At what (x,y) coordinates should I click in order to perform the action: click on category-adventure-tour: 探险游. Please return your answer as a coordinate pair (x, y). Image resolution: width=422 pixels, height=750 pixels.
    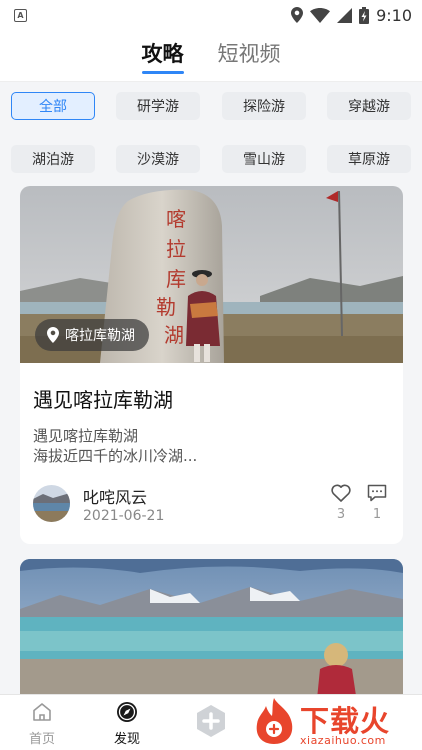
    Looking at the image, I should click on (264, 106).